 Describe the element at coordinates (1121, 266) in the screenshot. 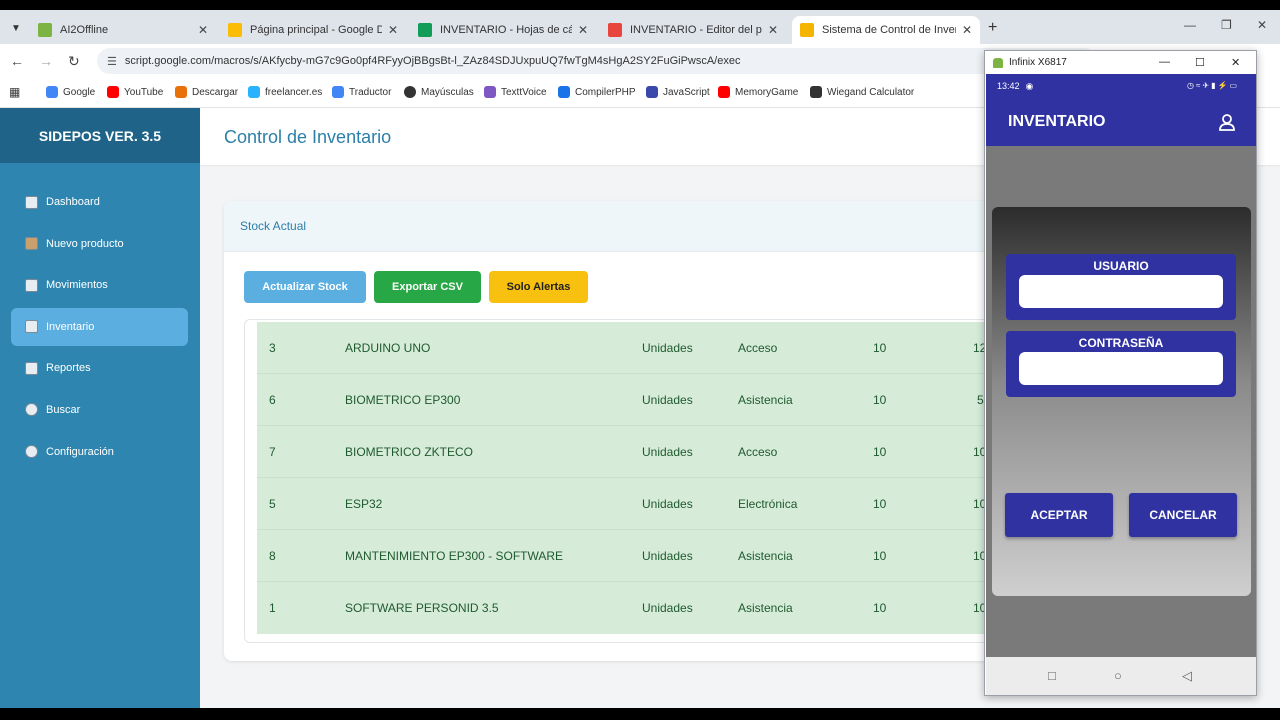

I see `username-label: USUARIO` at that location.